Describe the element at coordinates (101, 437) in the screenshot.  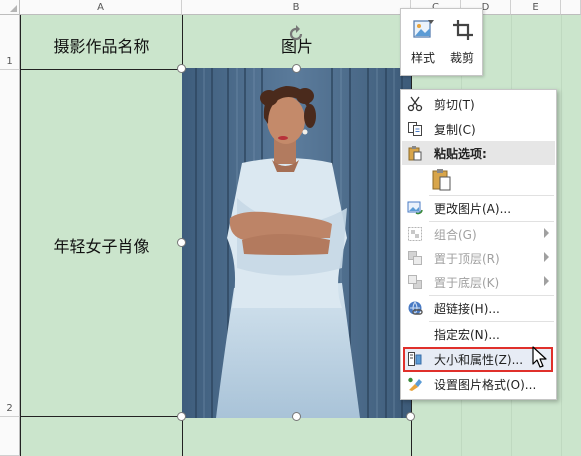
I see `cell-a3` at that location.